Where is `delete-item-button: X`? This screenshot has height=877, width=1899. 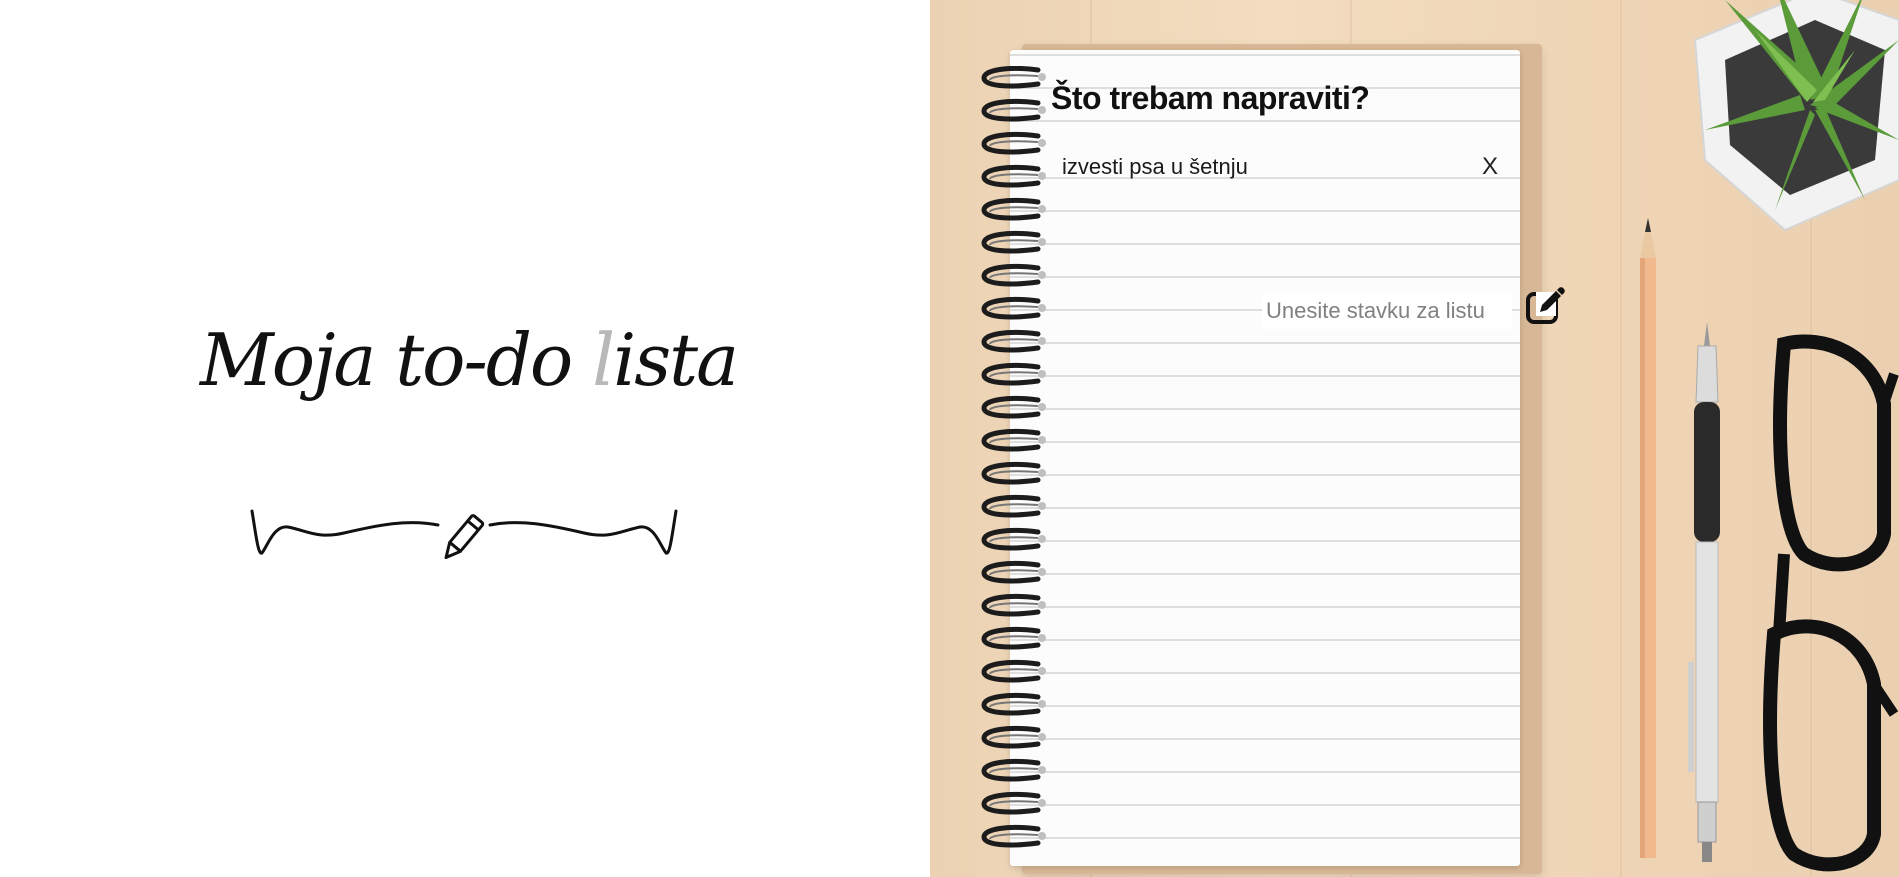 delete-item-button: X is located at coordinates (1490, 167).